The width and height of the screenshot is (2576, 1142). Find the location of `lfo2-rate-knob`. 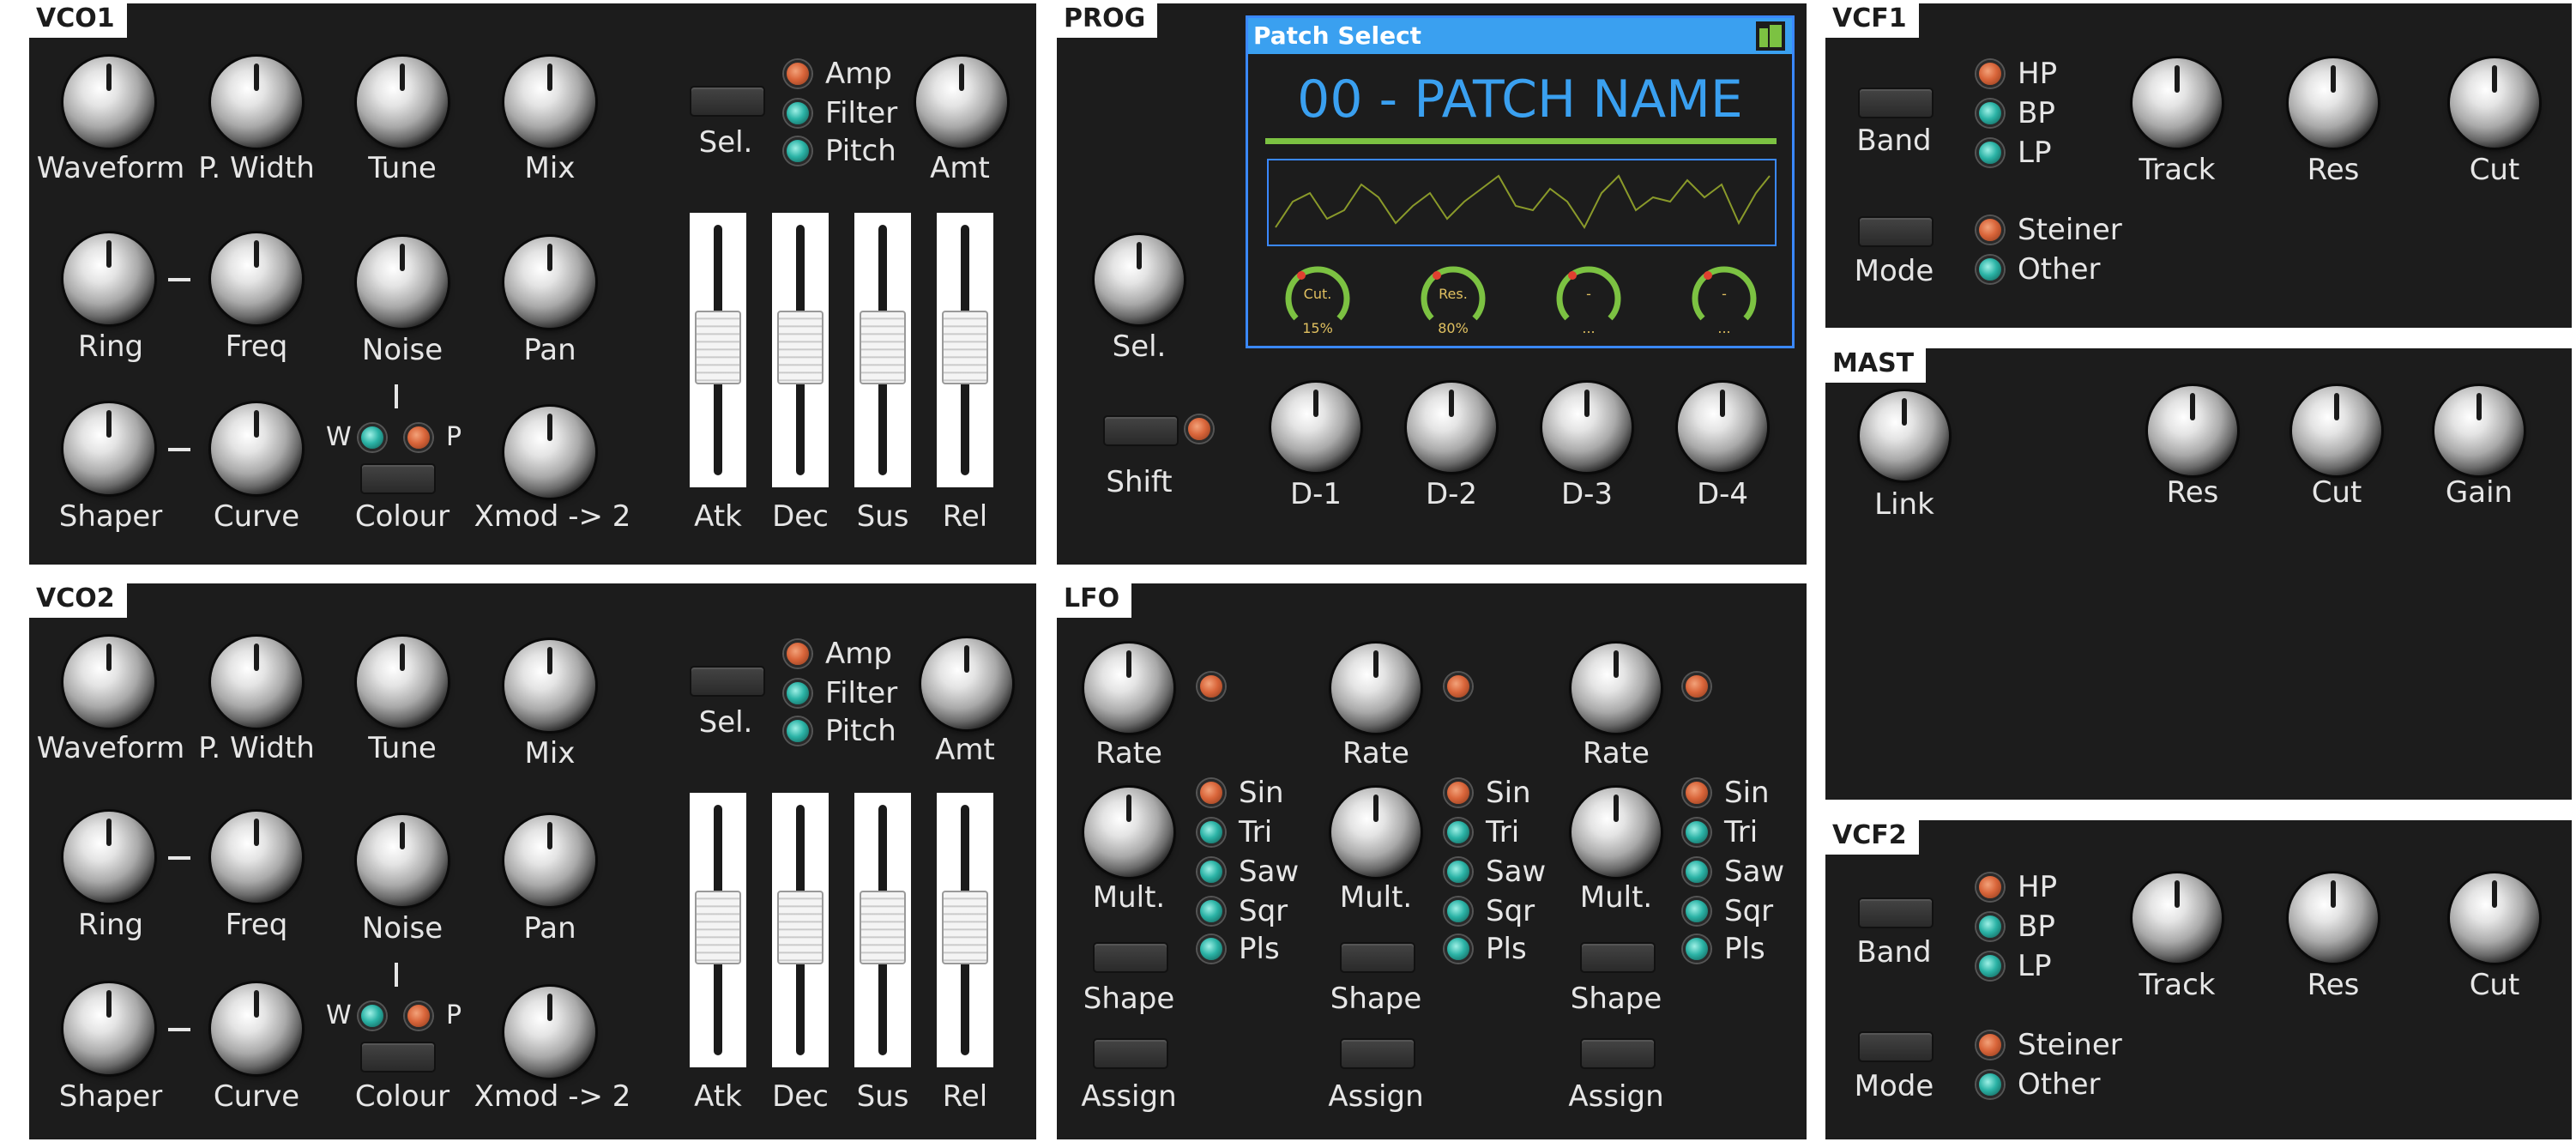

lfo2-rate-knob is located at coordinates (1376, 689).